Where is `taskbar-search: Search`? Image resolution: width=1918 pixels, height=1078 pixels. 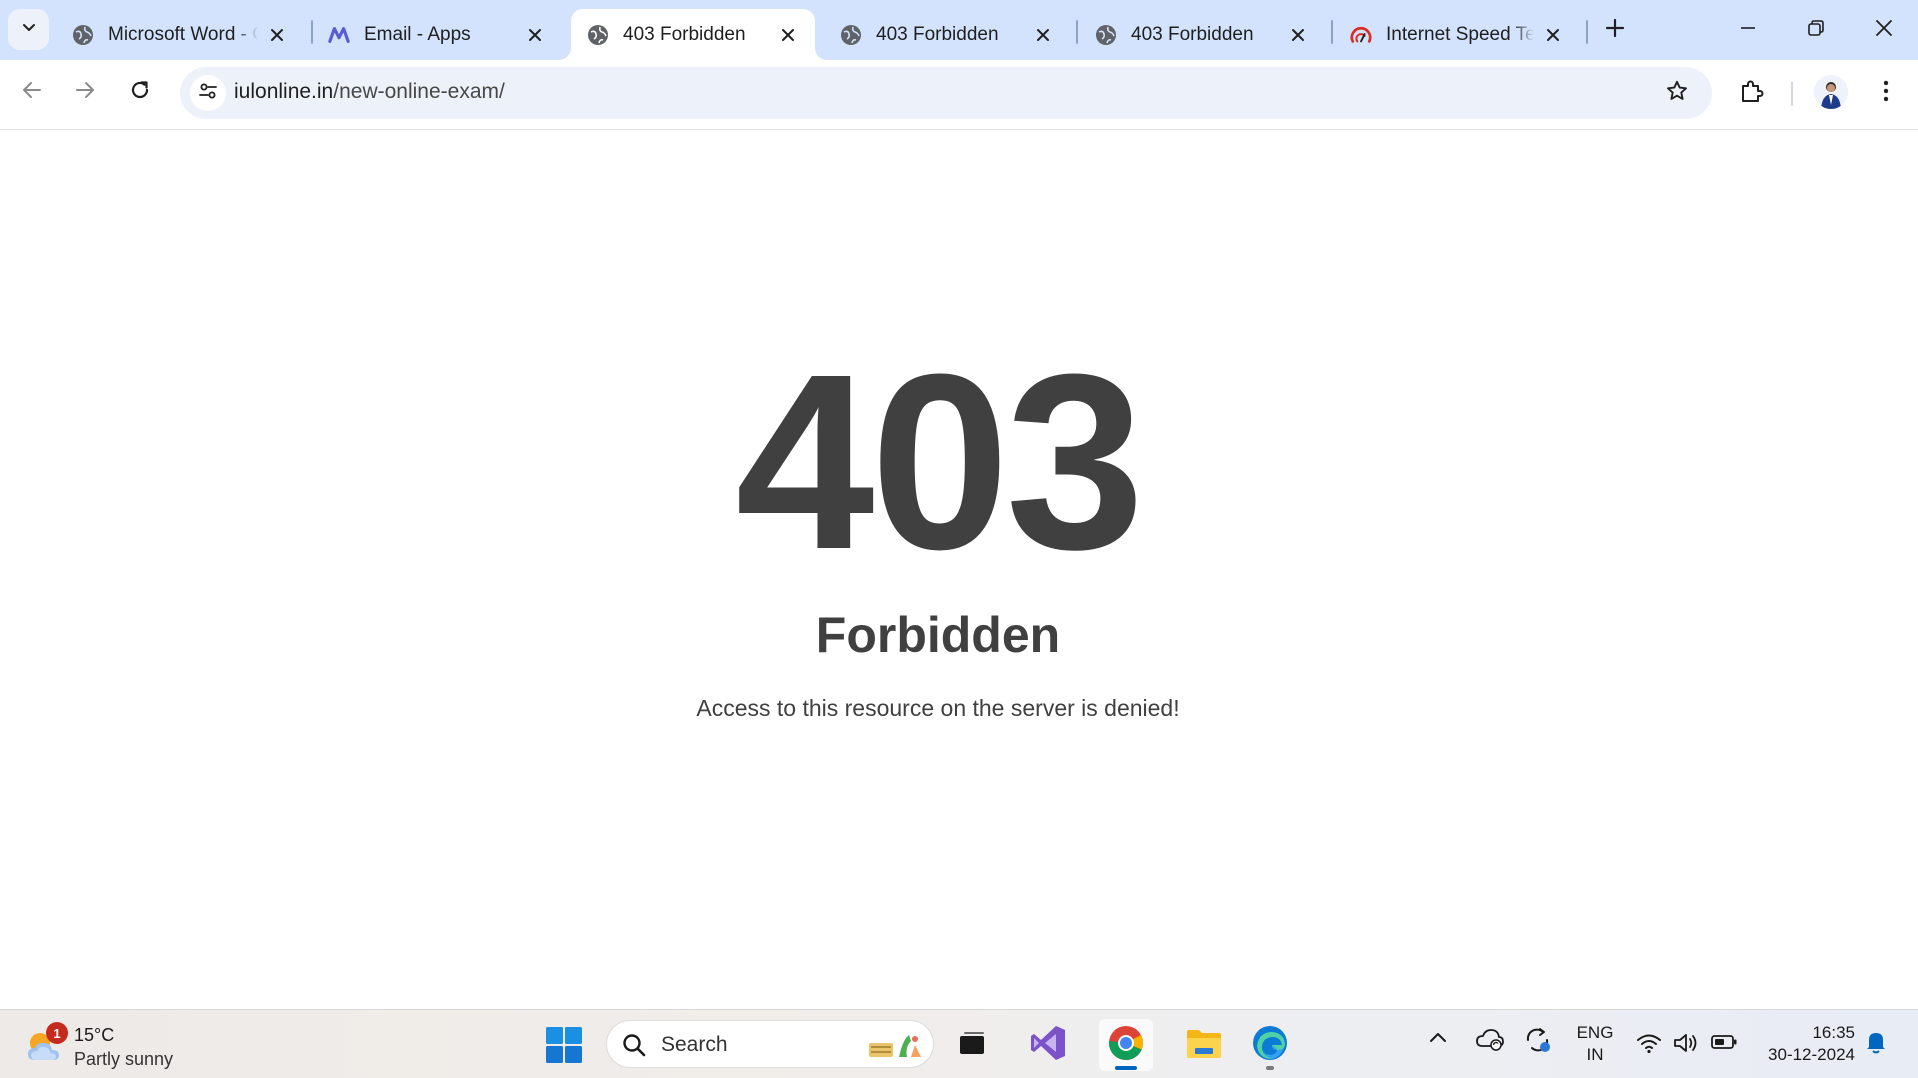
taskbar-search: Search is located at coordinates (770, 1044).